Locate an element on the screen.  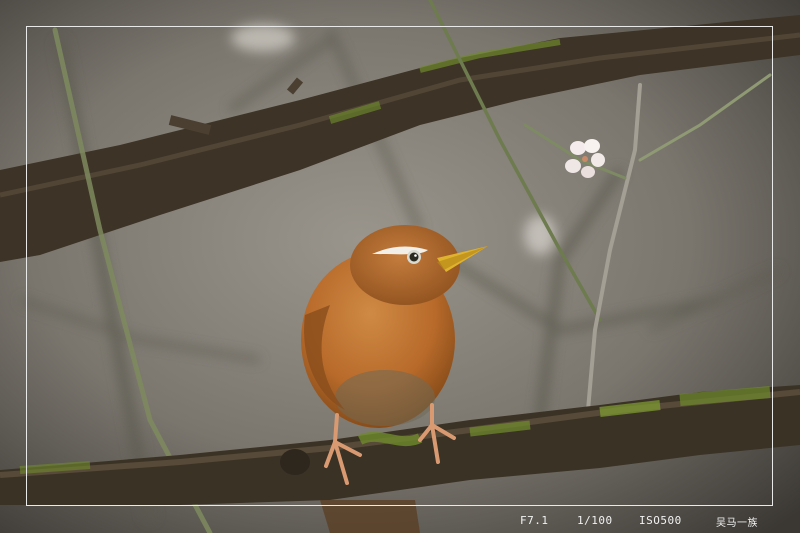
photographer-signature: 吴马一族 is located at coordinates (737, 523).